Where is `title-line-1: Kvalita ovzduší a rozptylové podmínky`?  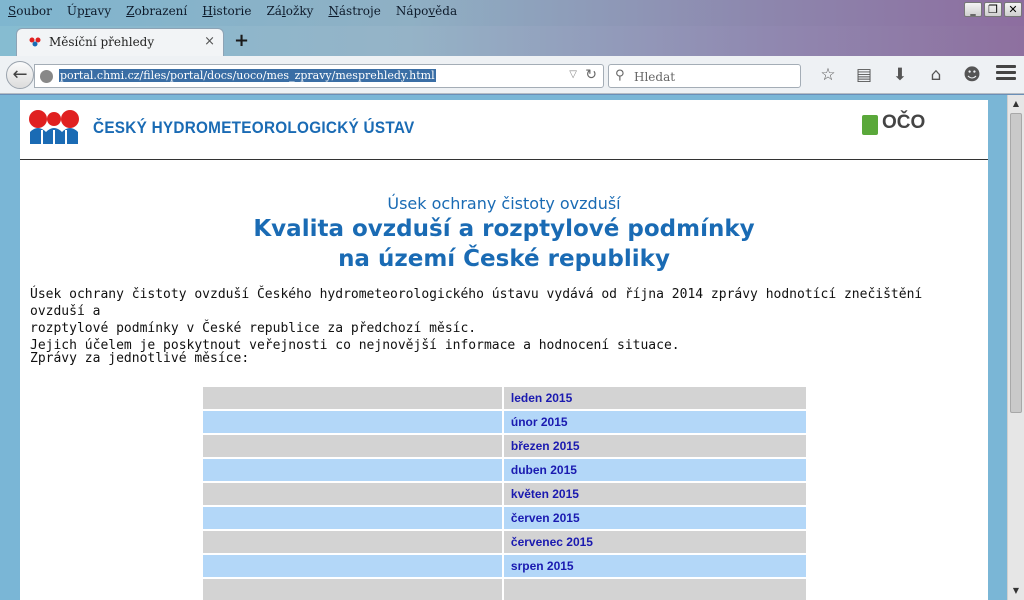 title-line-1: Kvalita ovzduší a rozptylové podmínky is located at coordinates (504, 229).